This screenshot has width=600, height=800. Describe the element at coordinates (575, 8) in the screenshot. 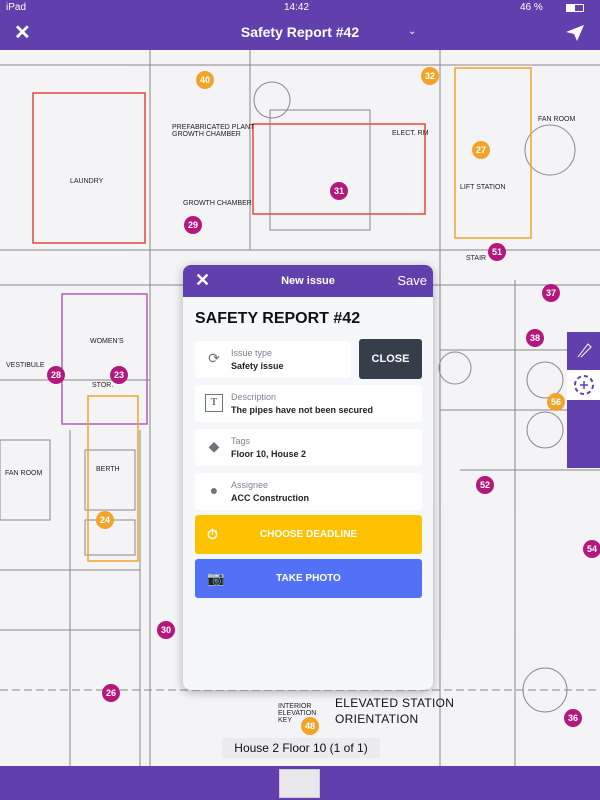

I see `battery-icon` at that location.